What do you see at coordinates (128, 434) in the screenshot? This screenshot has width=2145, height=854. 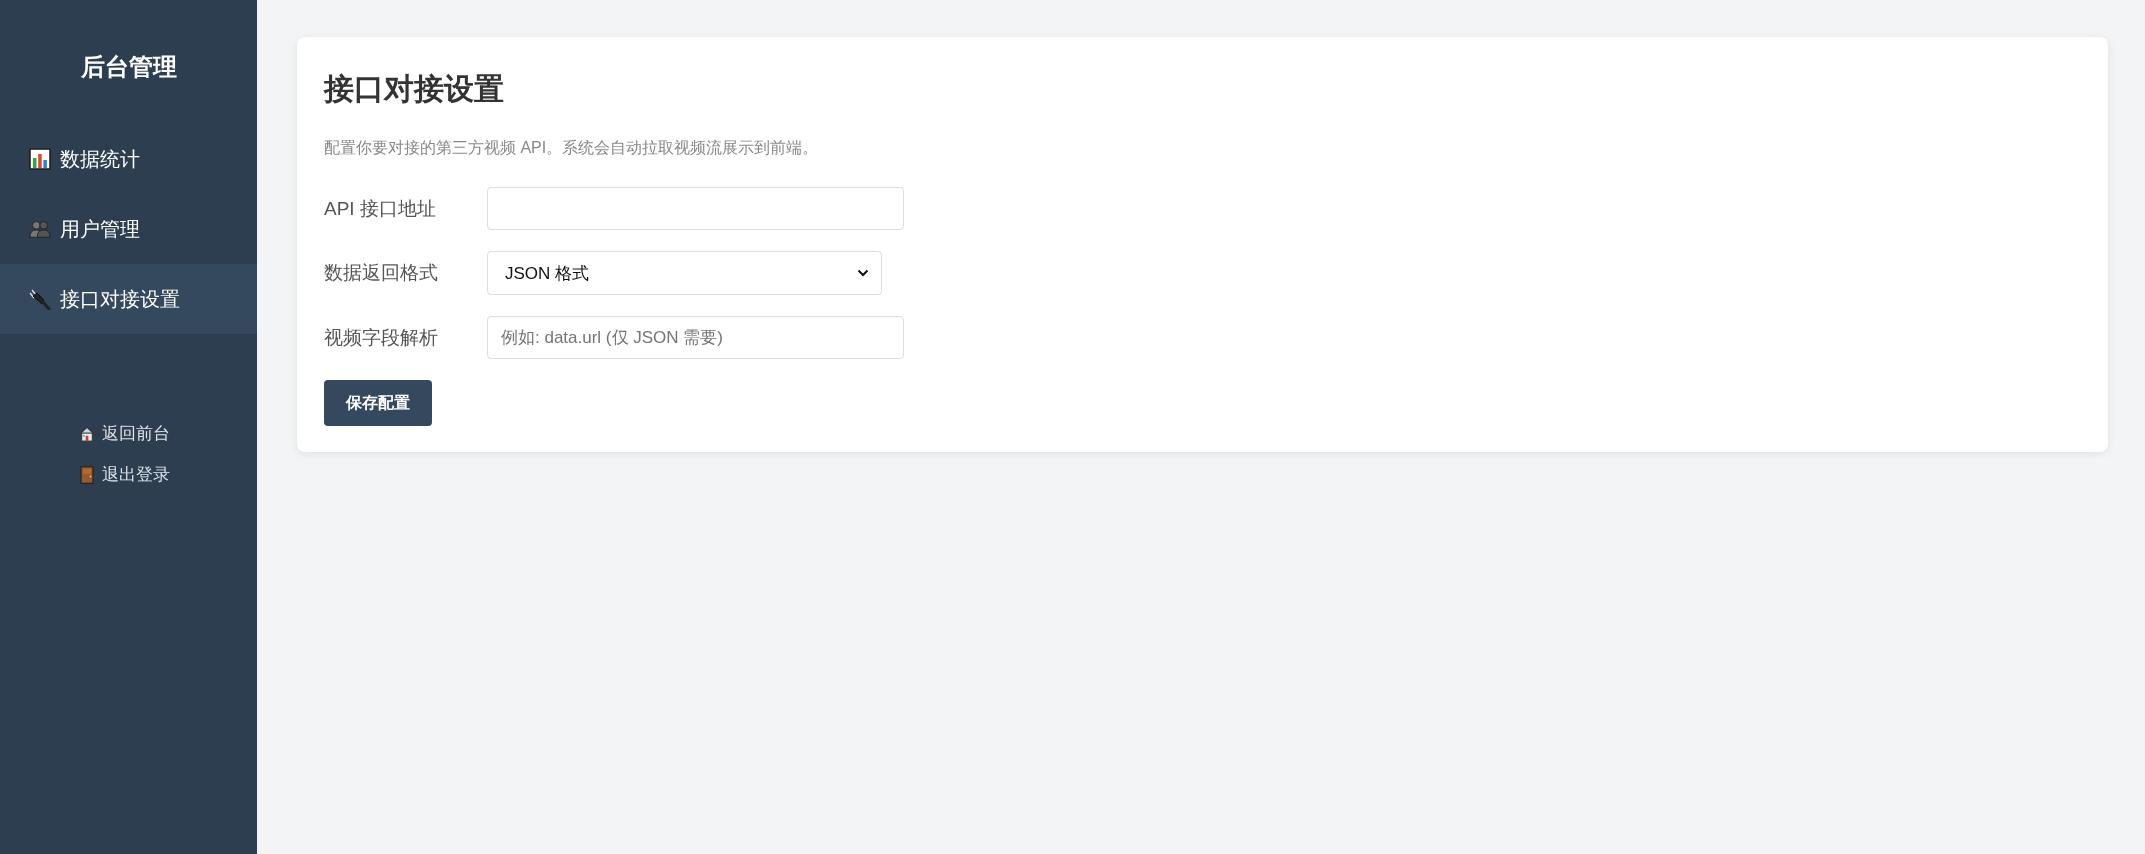 I see `sidebar-link: 返回前台` at bounding box center [128, 434].